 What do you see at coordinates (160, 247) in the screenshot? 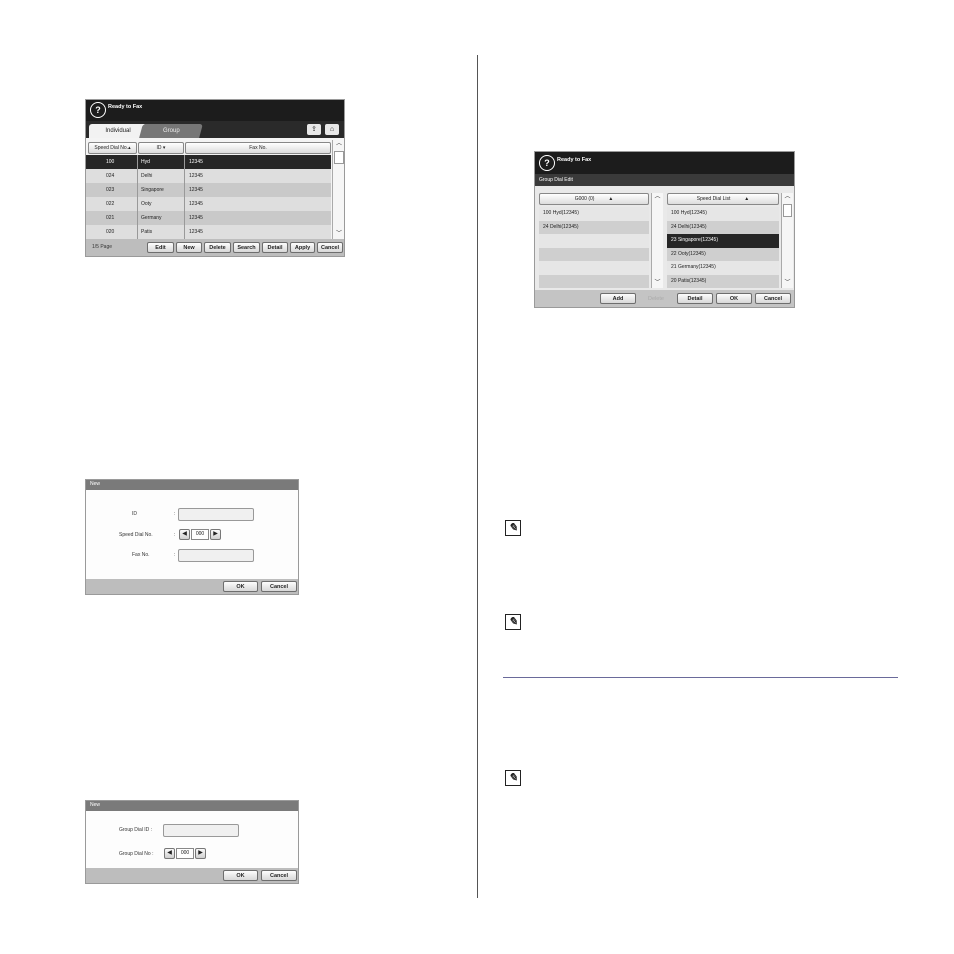
I see `edit-button: Edit` at bounding box center [160, 247].